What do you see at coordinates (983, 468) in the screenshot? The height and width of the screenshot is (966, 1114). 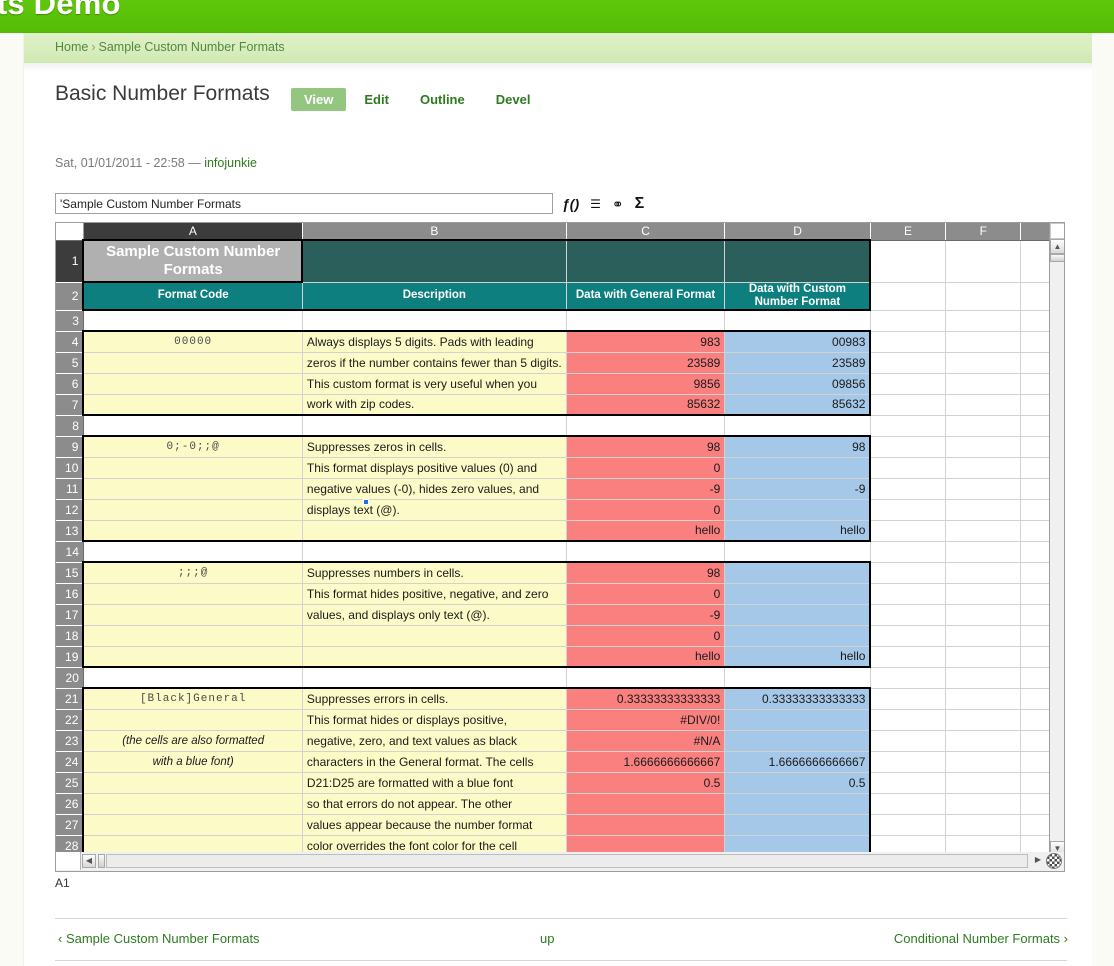 I see `cell-F10` at bounding box center [983, 468].